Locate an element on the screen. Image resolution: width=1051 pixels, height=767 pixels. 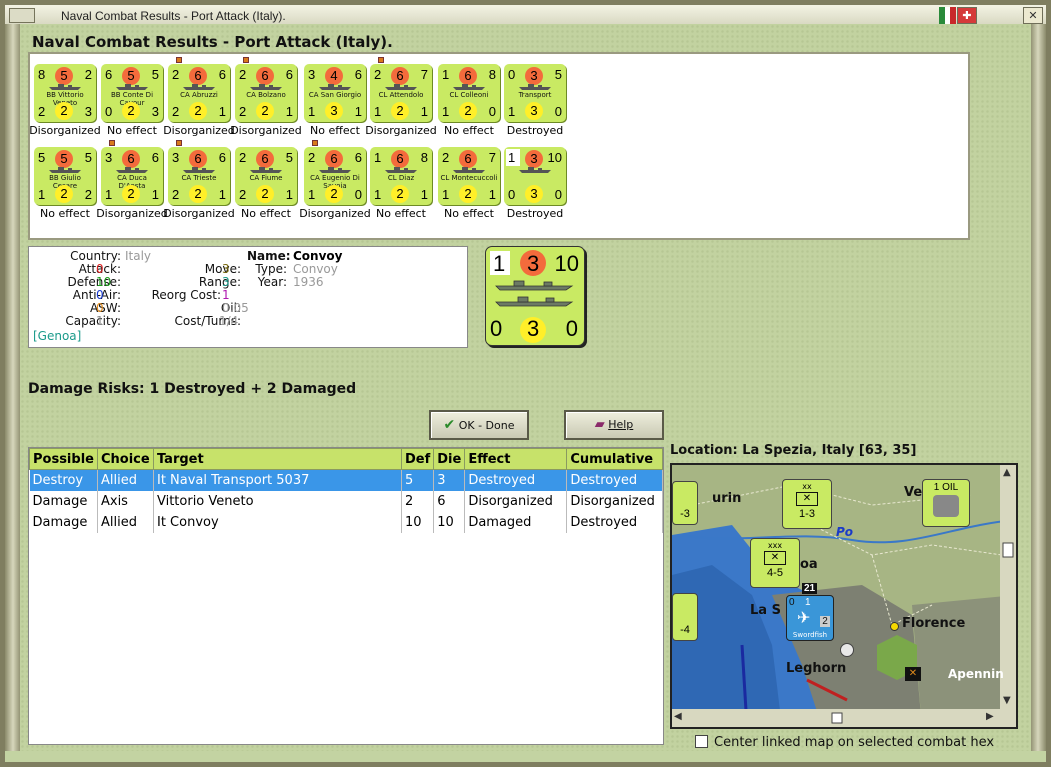
counter-ship-name: CA Bolzano is located at coordinates (266, 95).